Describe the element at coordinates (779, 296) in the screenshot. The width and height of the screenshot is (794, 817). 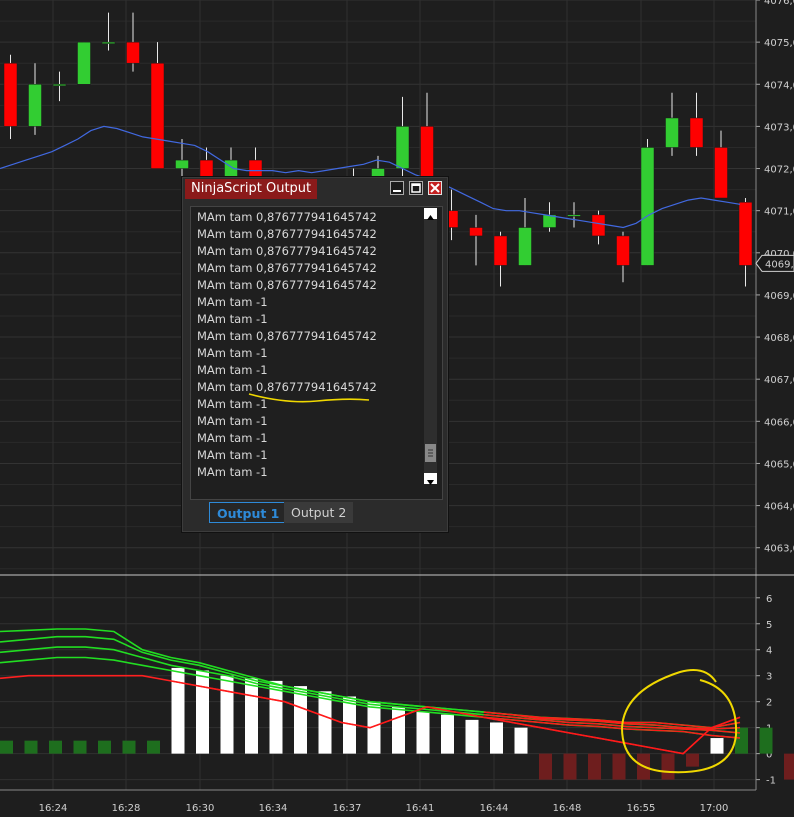
I see `price-tick-label: 4069,0` at that location.